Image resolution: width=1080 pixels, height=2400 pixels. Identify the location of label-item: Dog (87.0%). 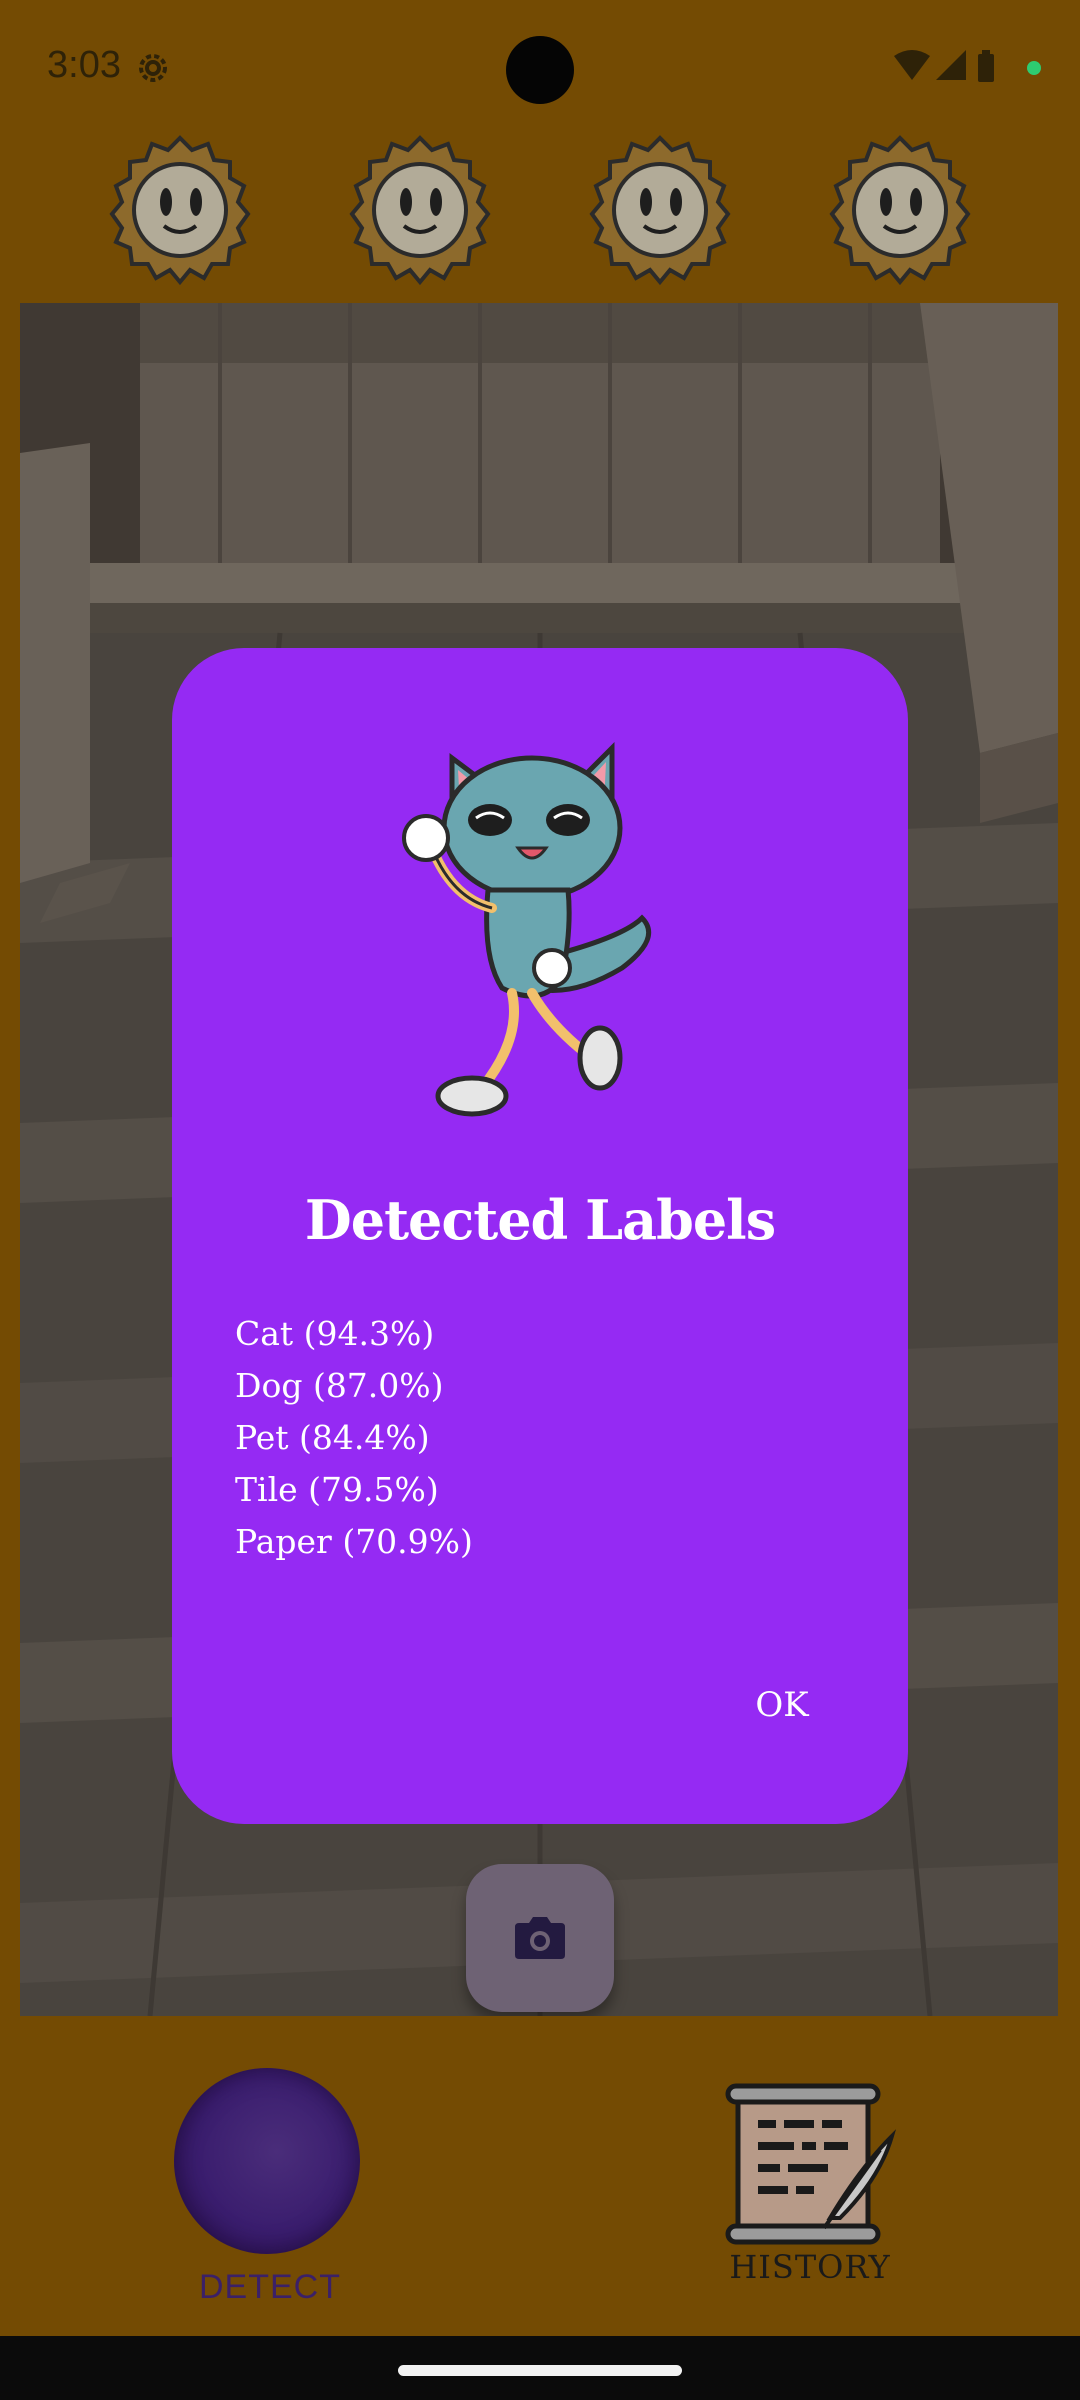
(339, 1385).